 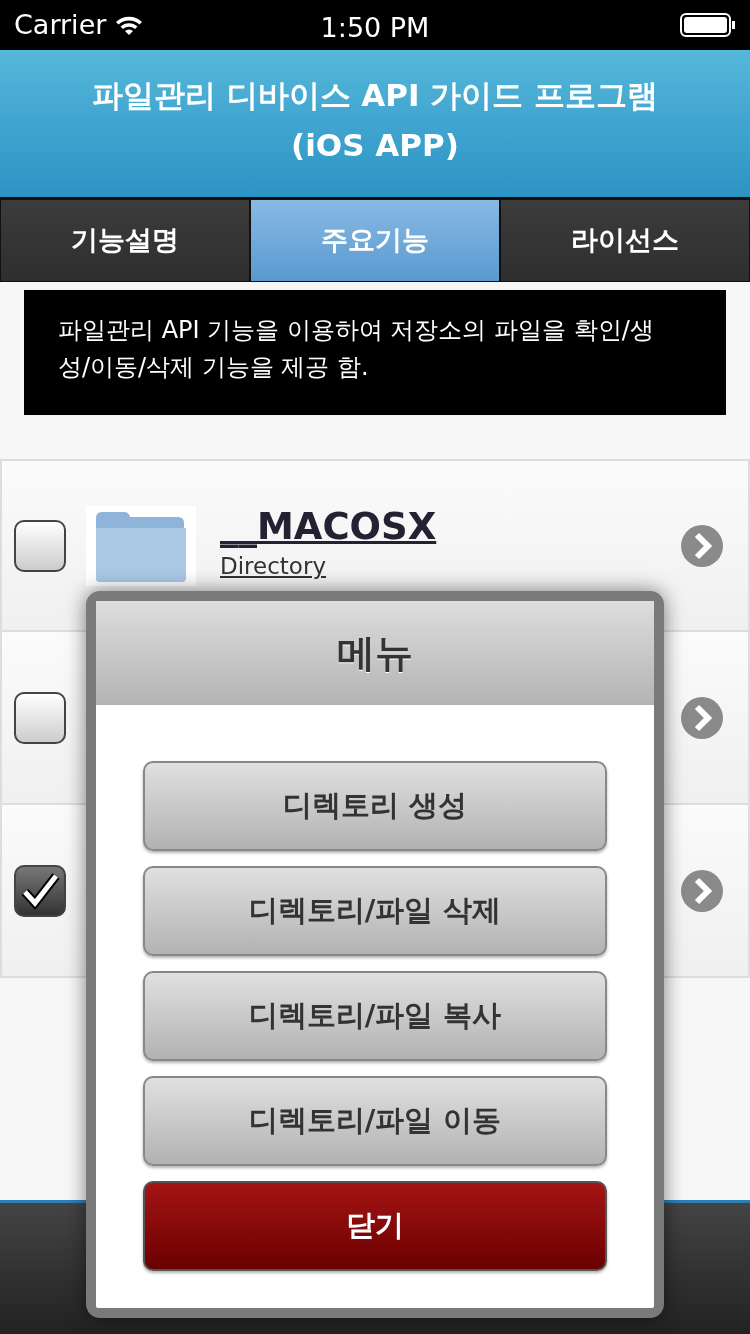 What do you see at coordinates (375, 145) in the screenshot?
I see `app-title: (iOS APP)` at bounding box center [375, 145].